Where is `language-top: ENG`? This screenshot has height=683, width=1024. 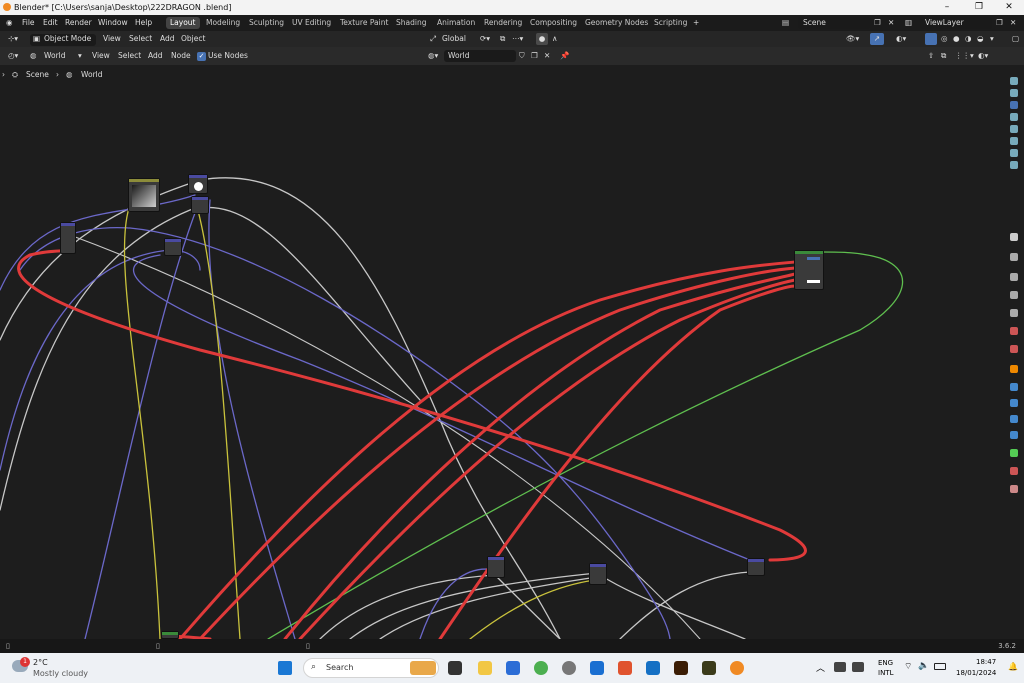 language-top: ENG is located at coordinates (885, 663).